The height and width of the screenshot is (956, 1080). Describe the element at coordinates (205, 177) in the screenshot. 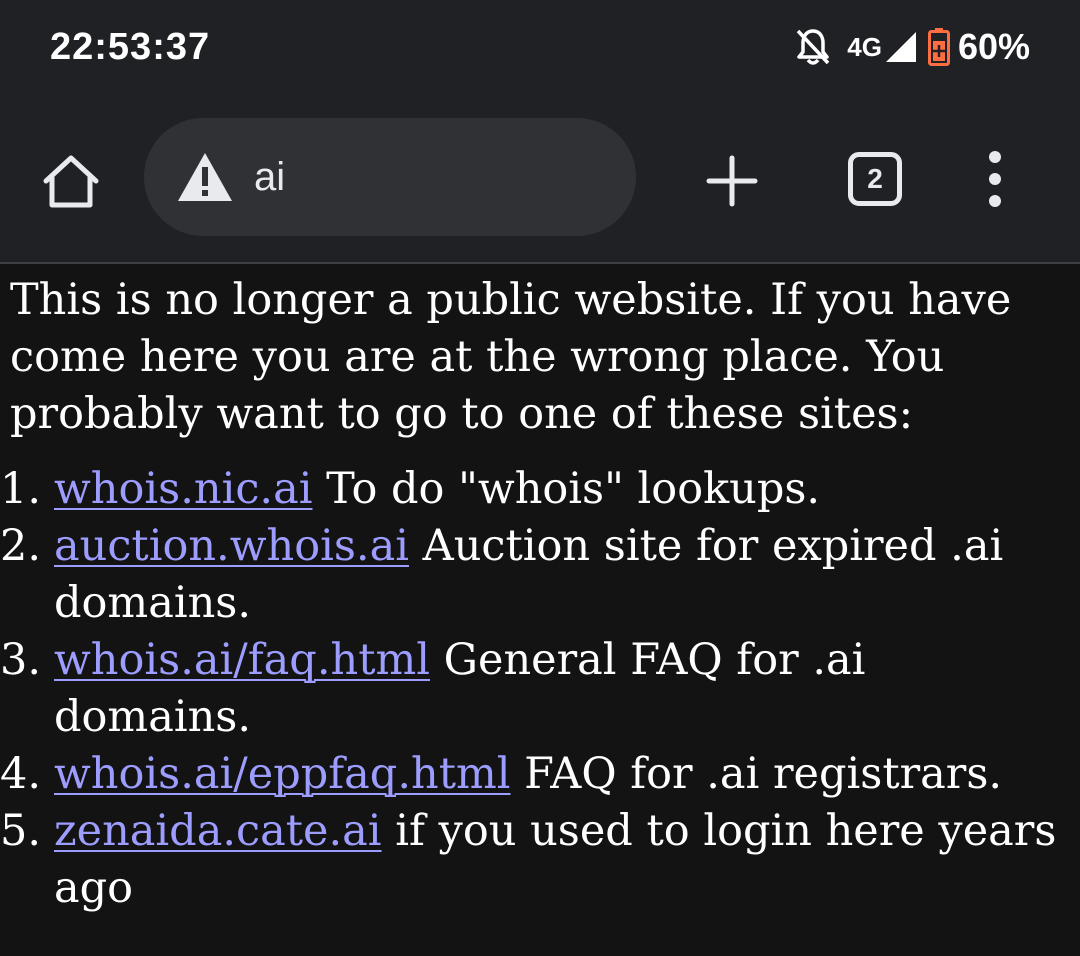

I see `warning-icon` at that location.